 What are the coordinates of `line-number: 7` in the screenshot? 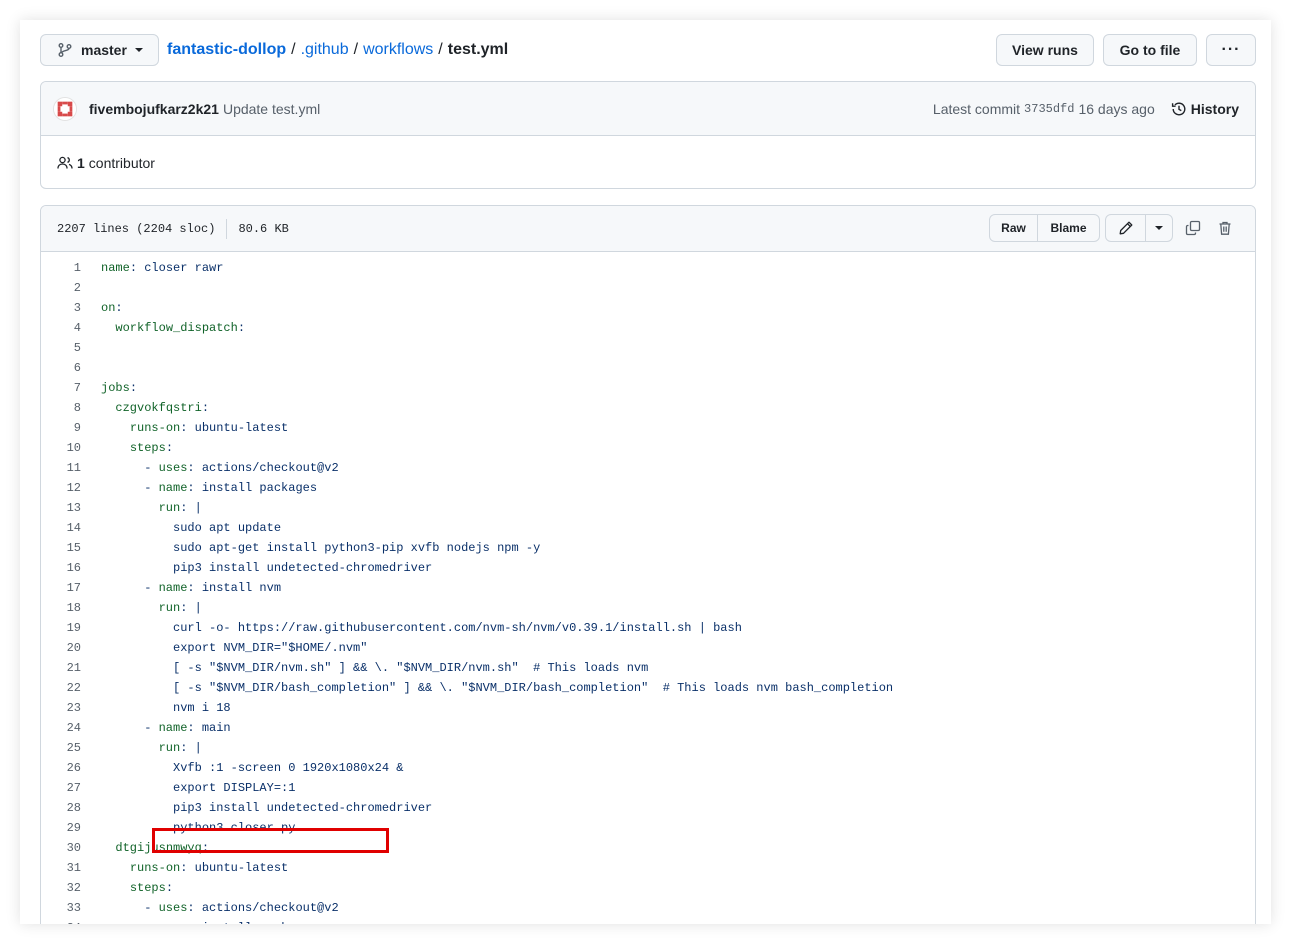 It's located at (61, 388).